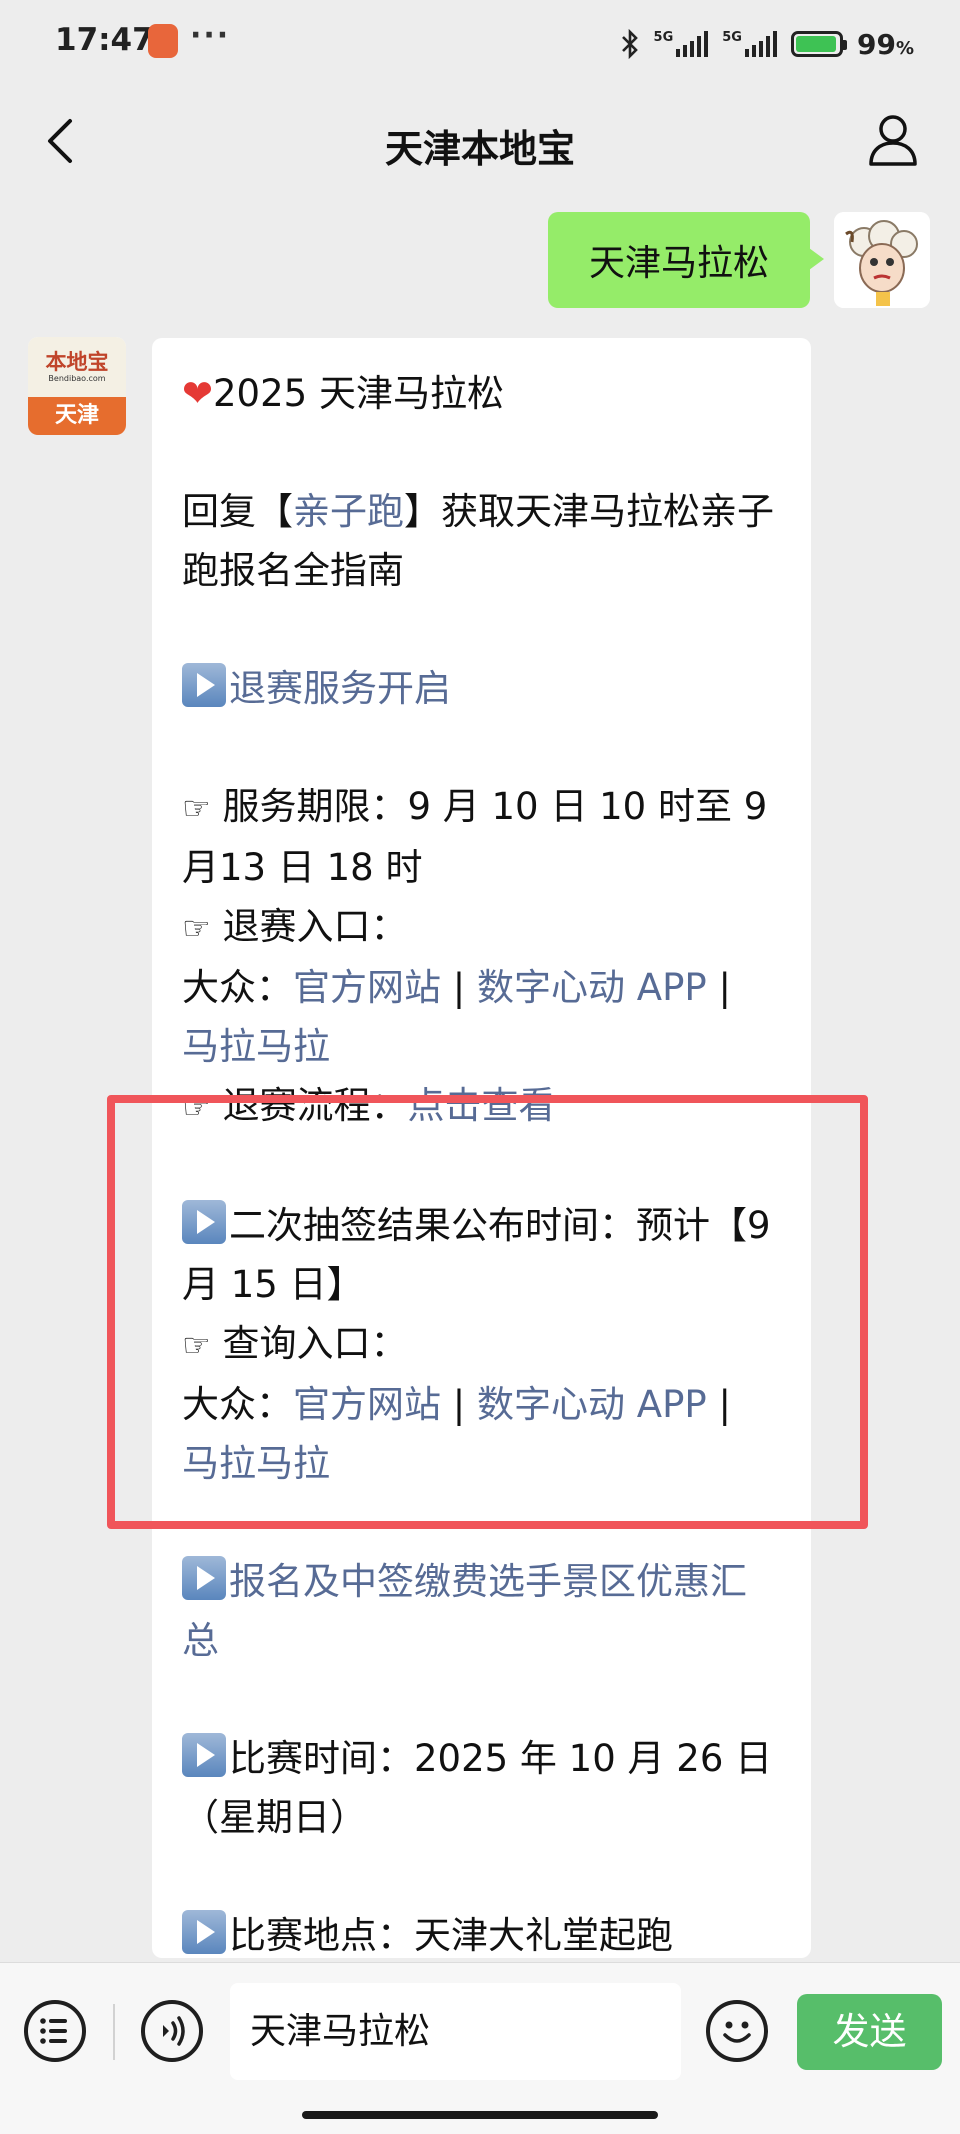  What do you see at coordinates (210, 35) in the screenshot?
I see `more-notifications-icon: ···` at bounding box center [210, 35].